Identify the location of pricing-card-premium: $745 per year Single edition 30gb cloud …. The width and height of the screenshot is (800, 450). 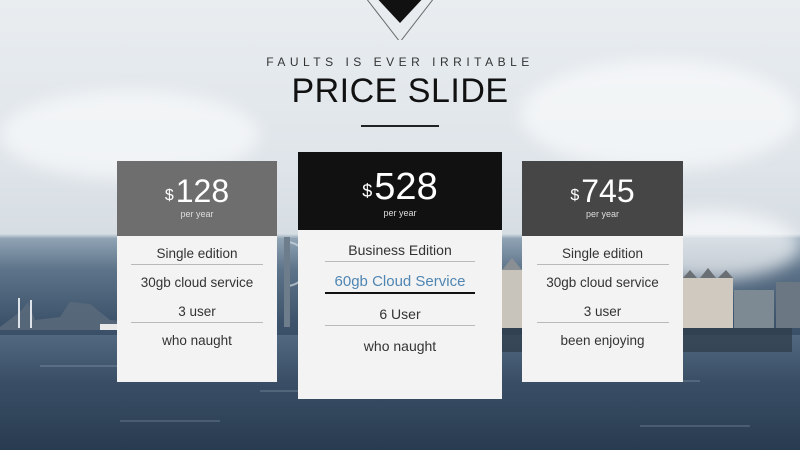
(602, 271).